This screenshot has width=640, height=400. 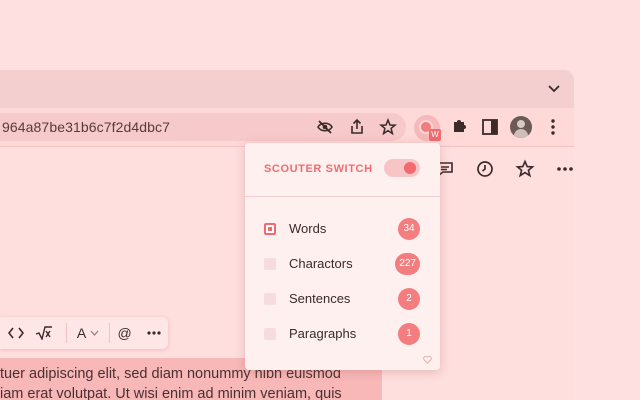 I want to click on browser-toolbar: 964a87be31b6c7f2d4dbc7 W, so click(x=287, y=127).